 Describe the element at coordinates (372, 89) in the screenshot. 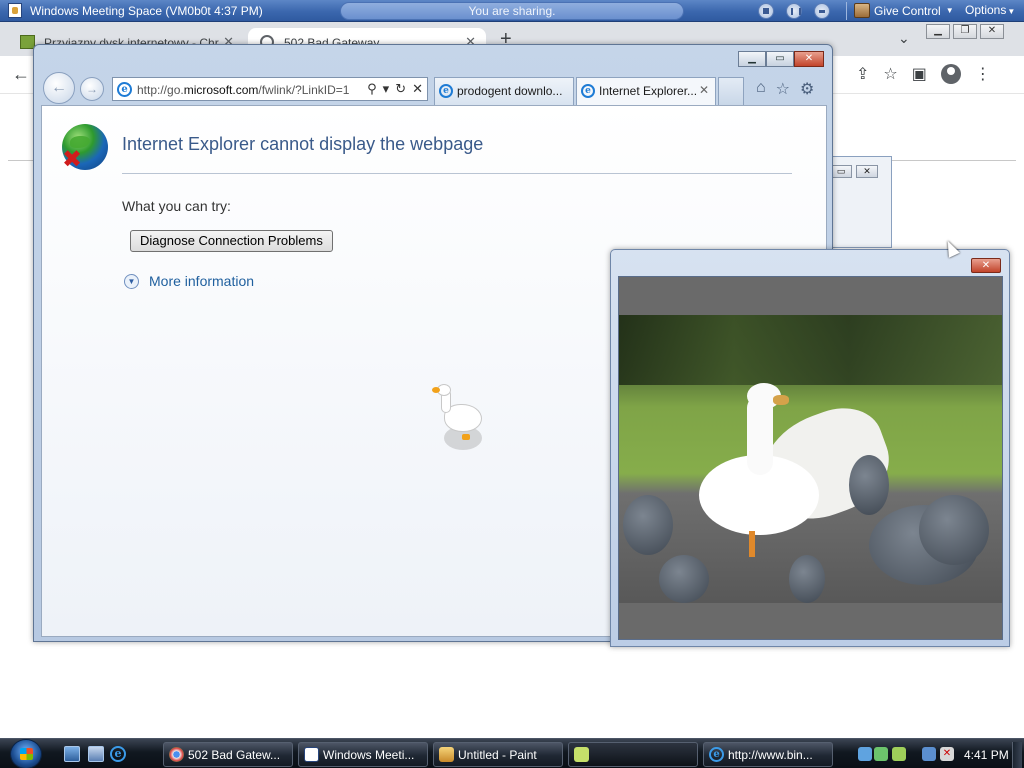

I see `search-icon: ⚲` at that location.